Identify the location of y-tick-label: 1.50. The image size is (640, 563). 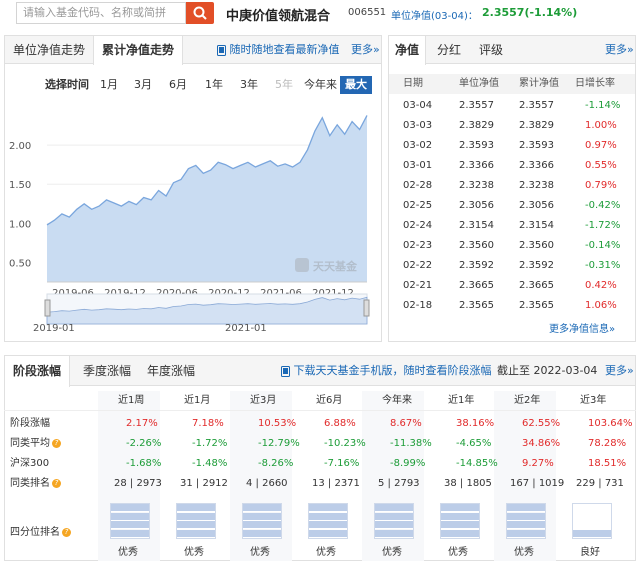
(20, 185).